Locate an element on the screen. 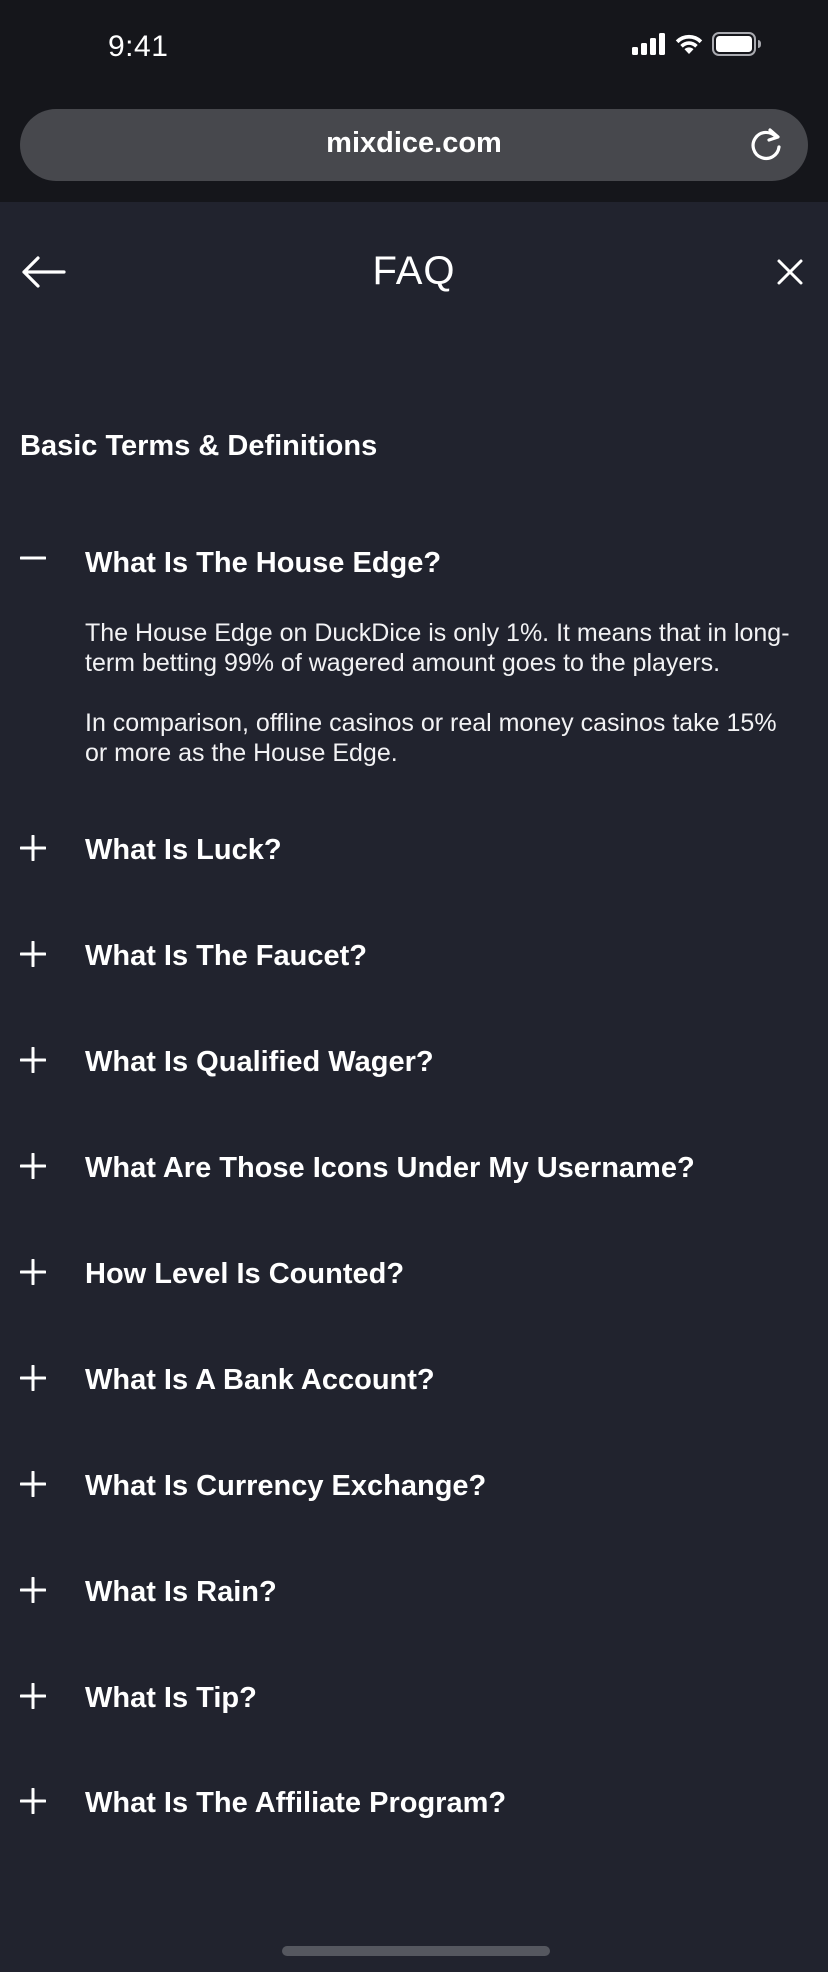  faq-question: What Is Currency Exchange? is located at coordinates (285, 1486).